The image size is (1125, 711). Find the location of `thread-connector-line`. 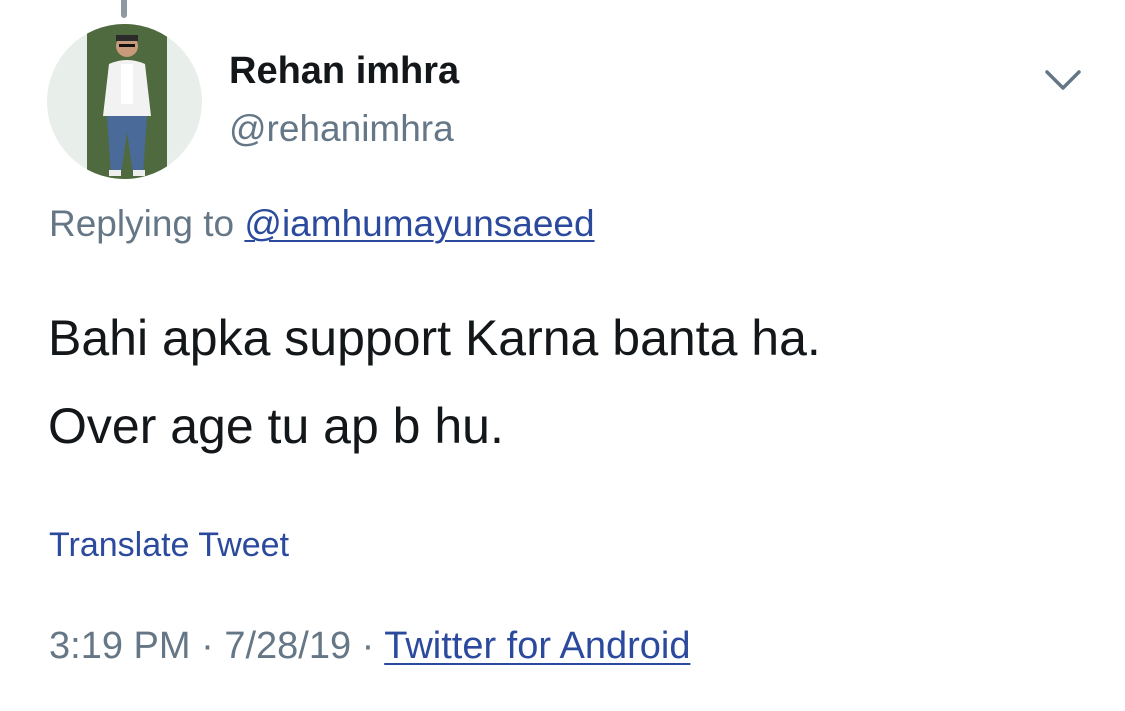

thread-connector-line is located at coordinates (124, 9).